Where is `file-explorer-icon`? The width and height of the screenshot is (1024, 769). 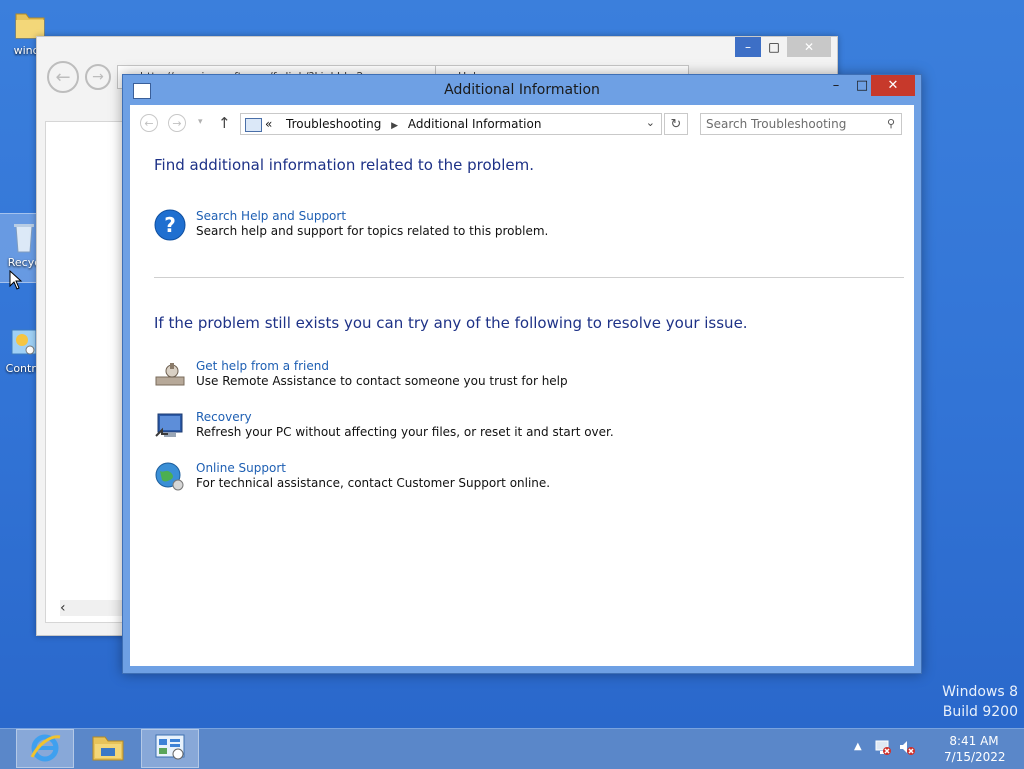
file-explorer-icon is located at coordinates (108, 748).